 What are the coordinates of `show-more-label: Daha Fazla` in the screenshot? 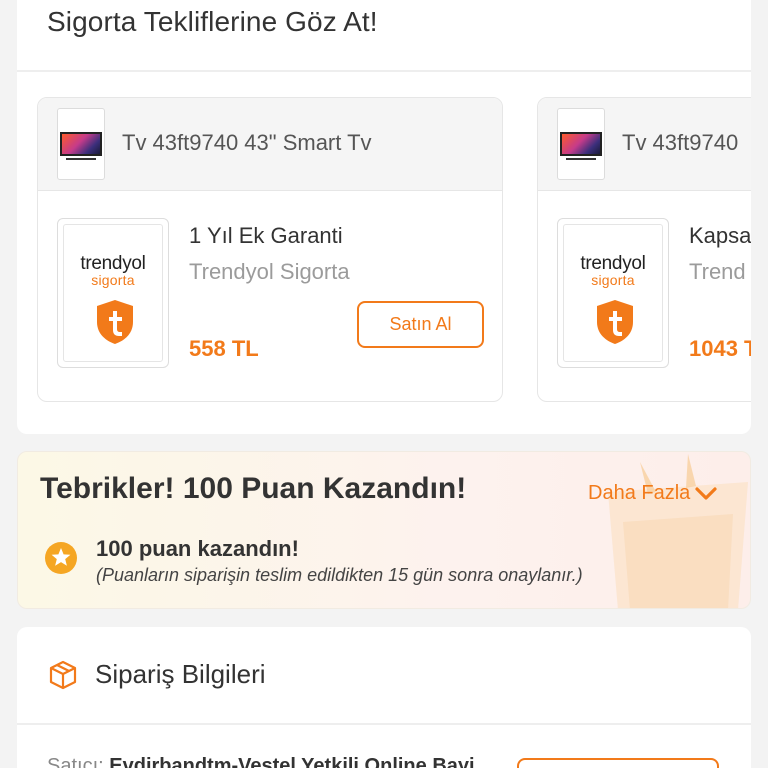 It's located at (639, 493).